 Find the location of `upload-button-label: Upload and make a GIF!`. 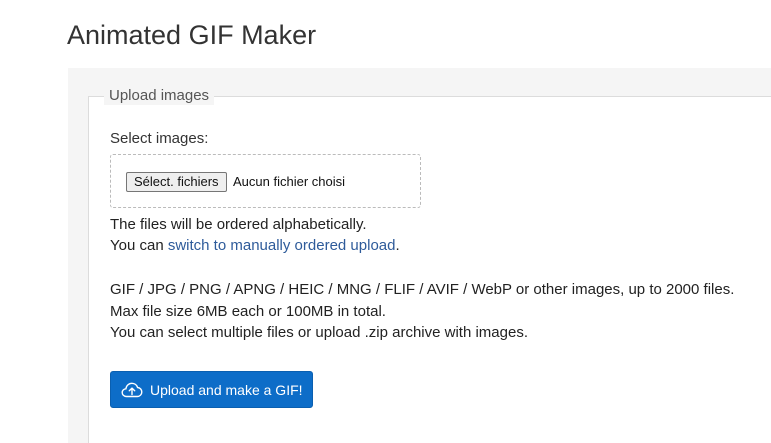

upload-button-label: Upload and make a GIF! is located at coordinates (226, 389).